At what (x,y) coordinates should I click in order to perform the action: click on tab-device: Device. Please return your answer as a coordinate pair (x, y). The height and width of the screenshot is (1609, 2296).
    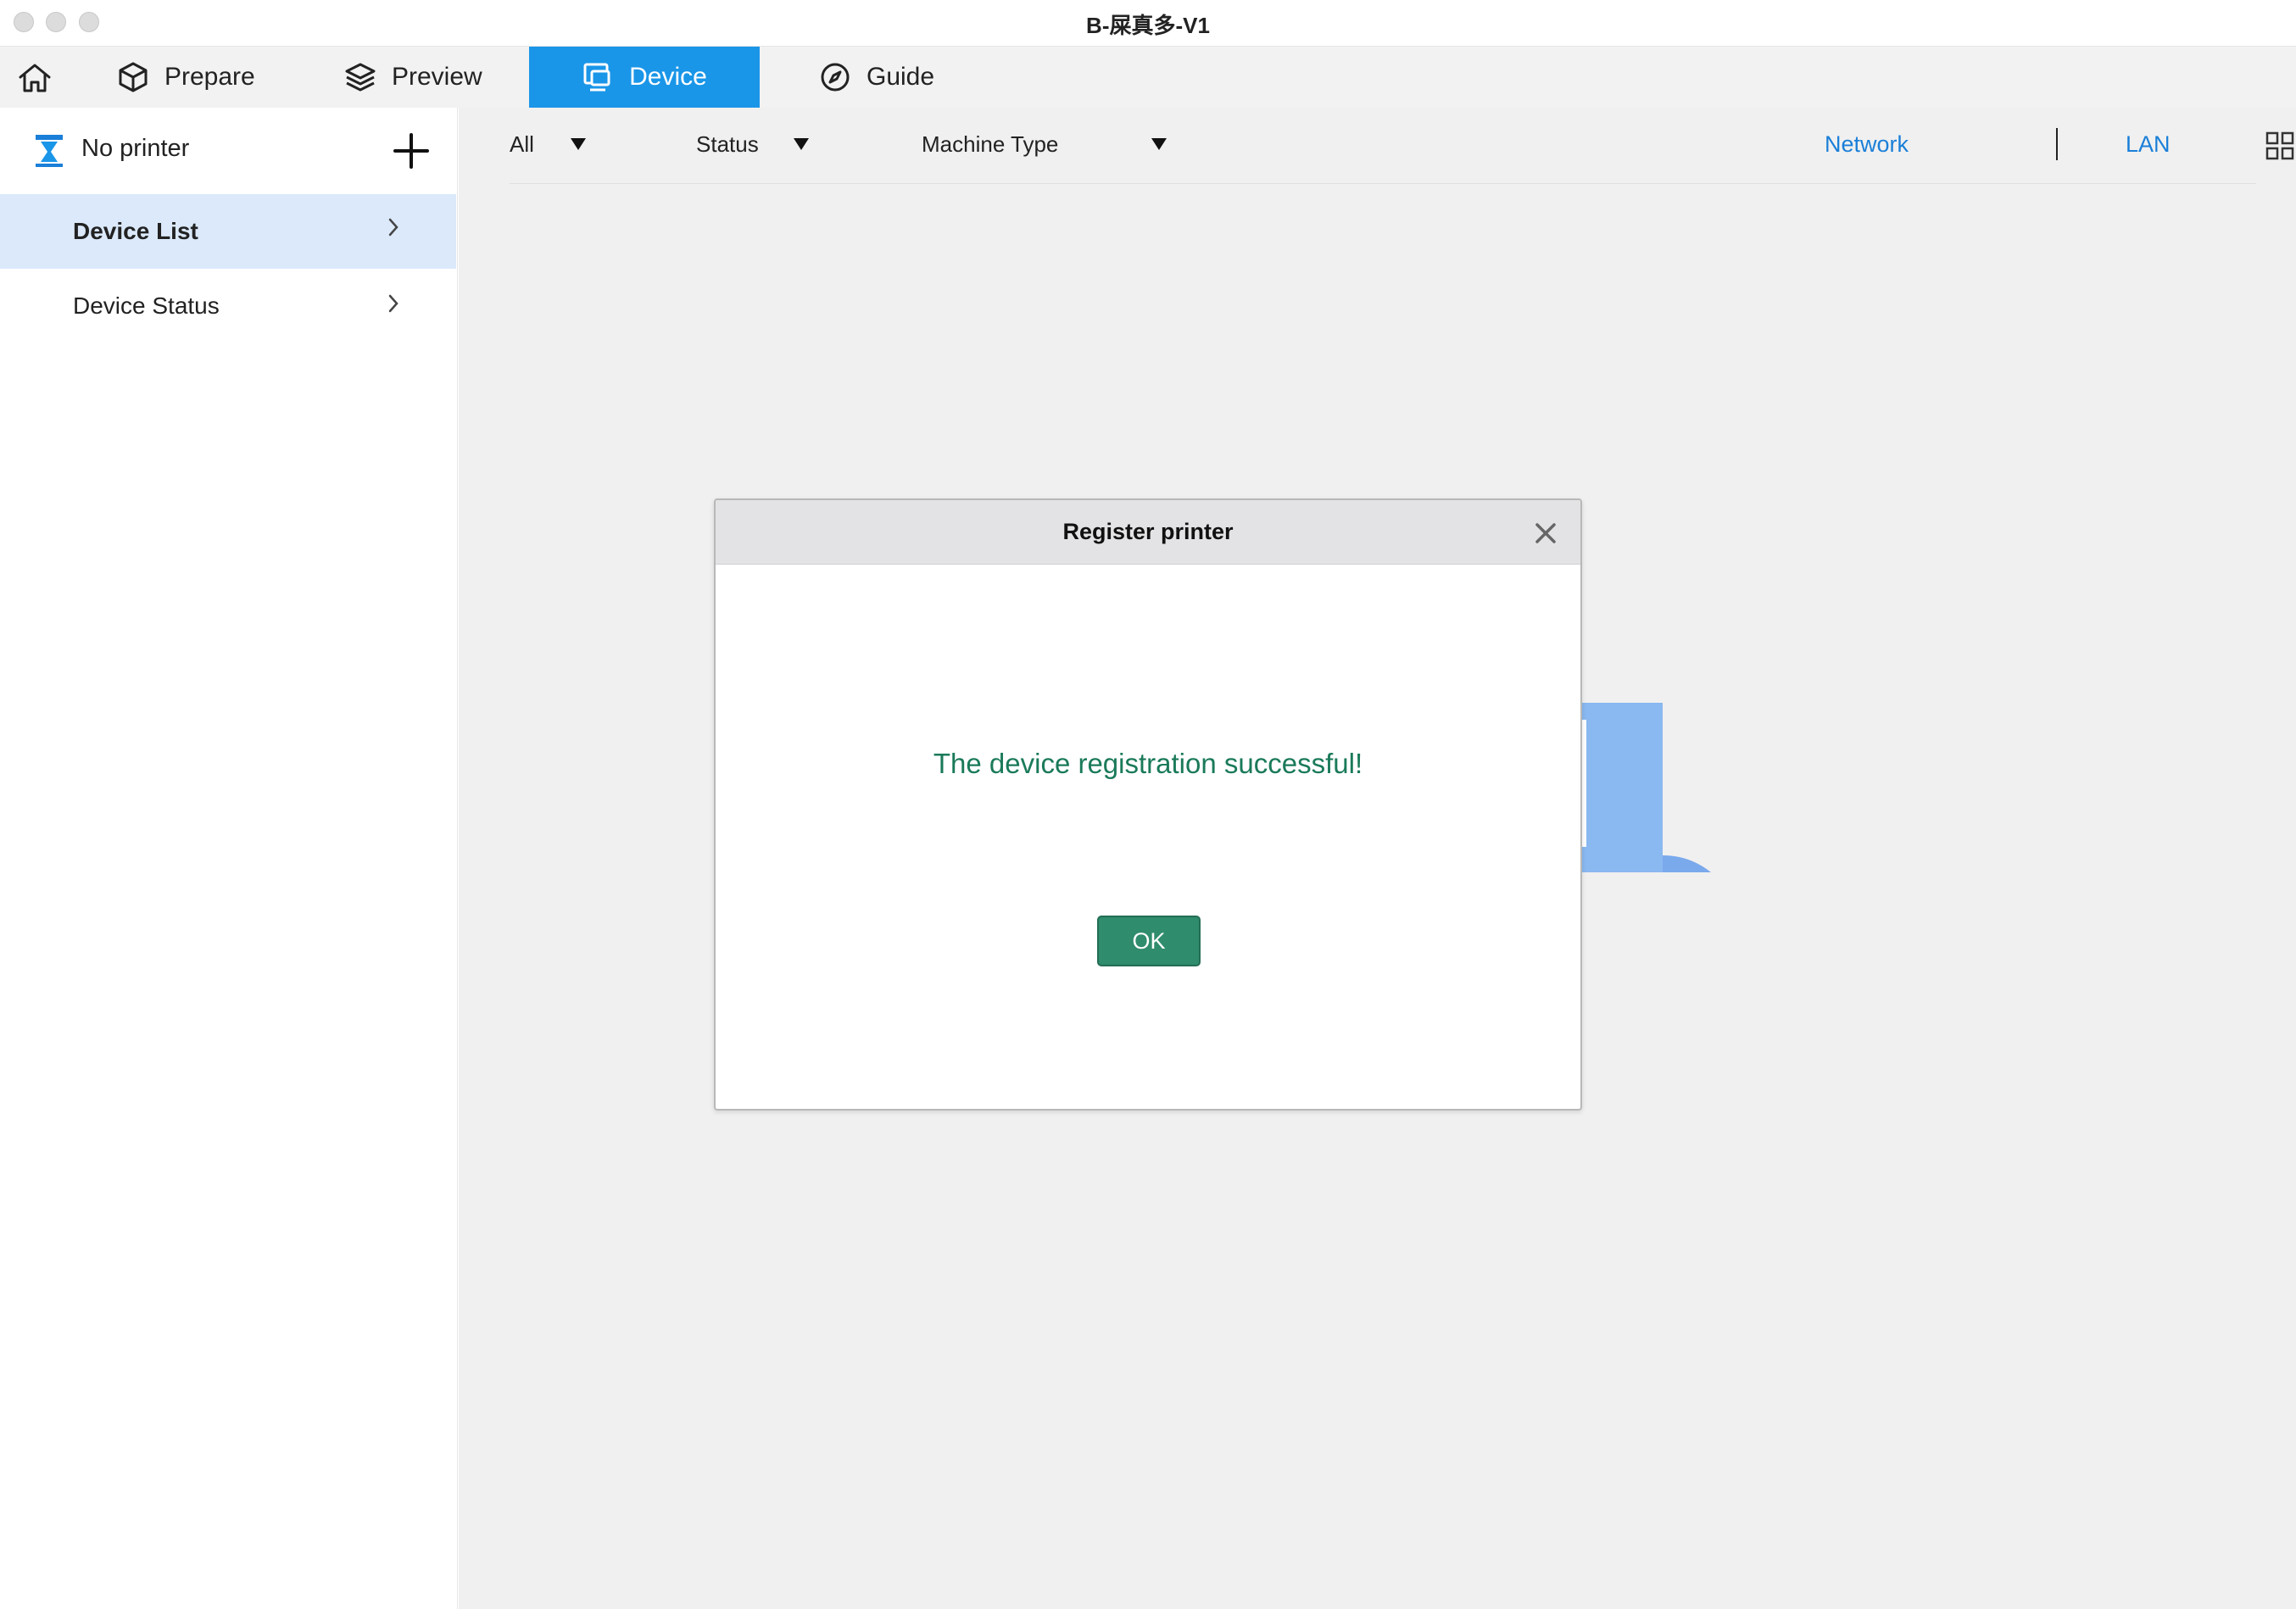
    Looking at the image, I should click on (644, 77).